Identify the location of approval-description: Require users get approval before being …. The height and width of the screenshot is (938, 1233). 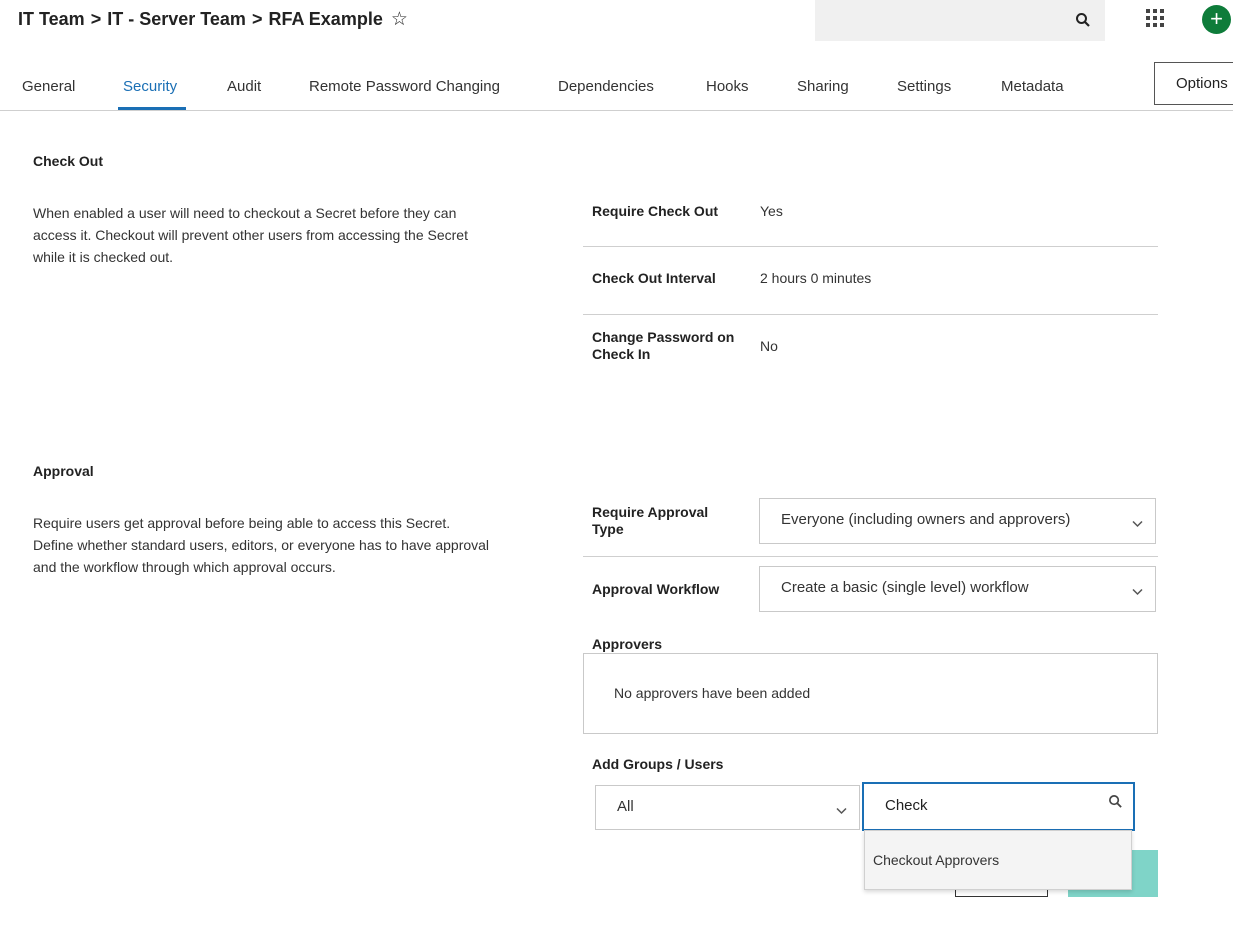
(261, 545).